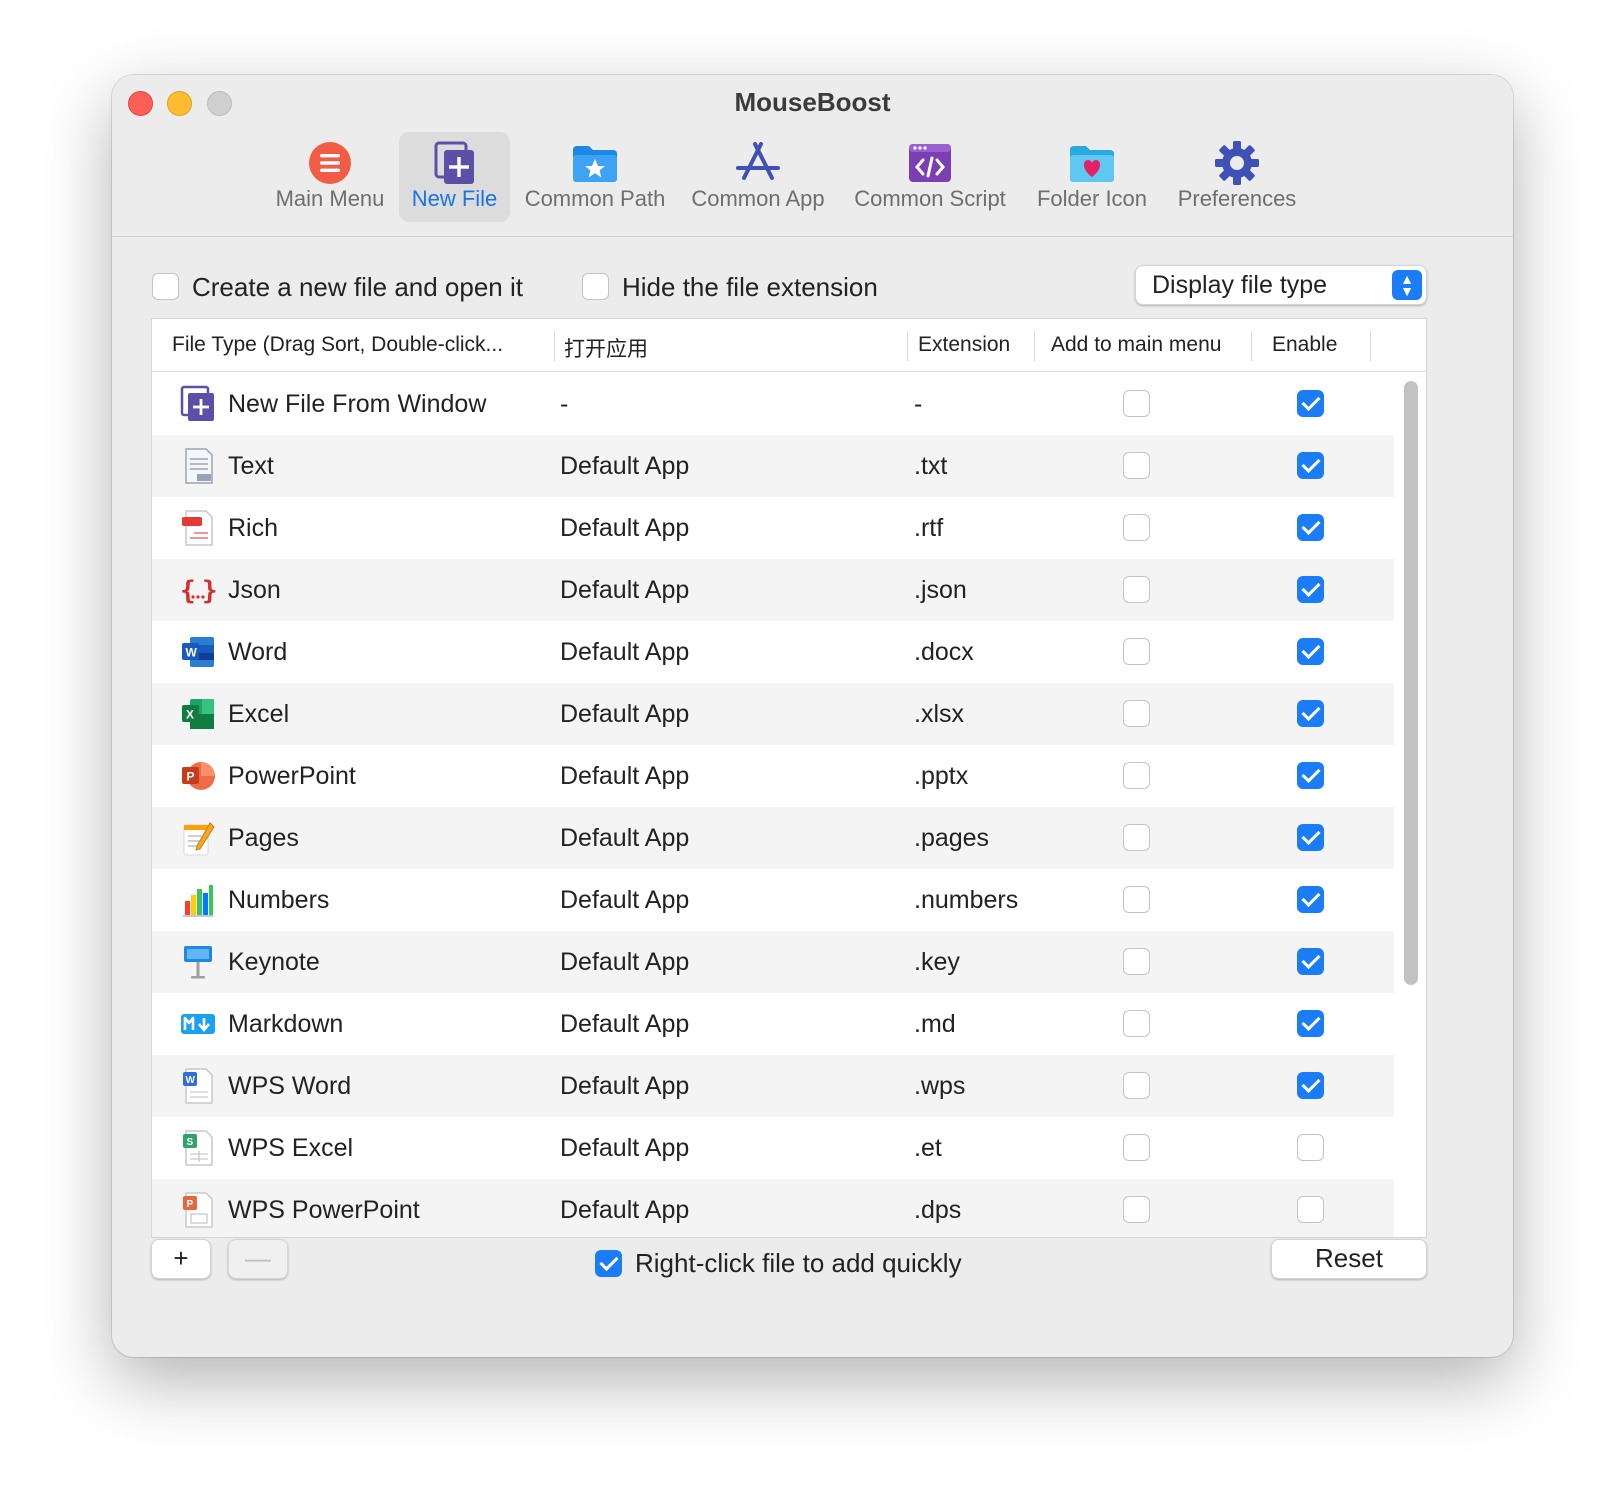  I want to click on open-app-value: -, so click(564, 404).